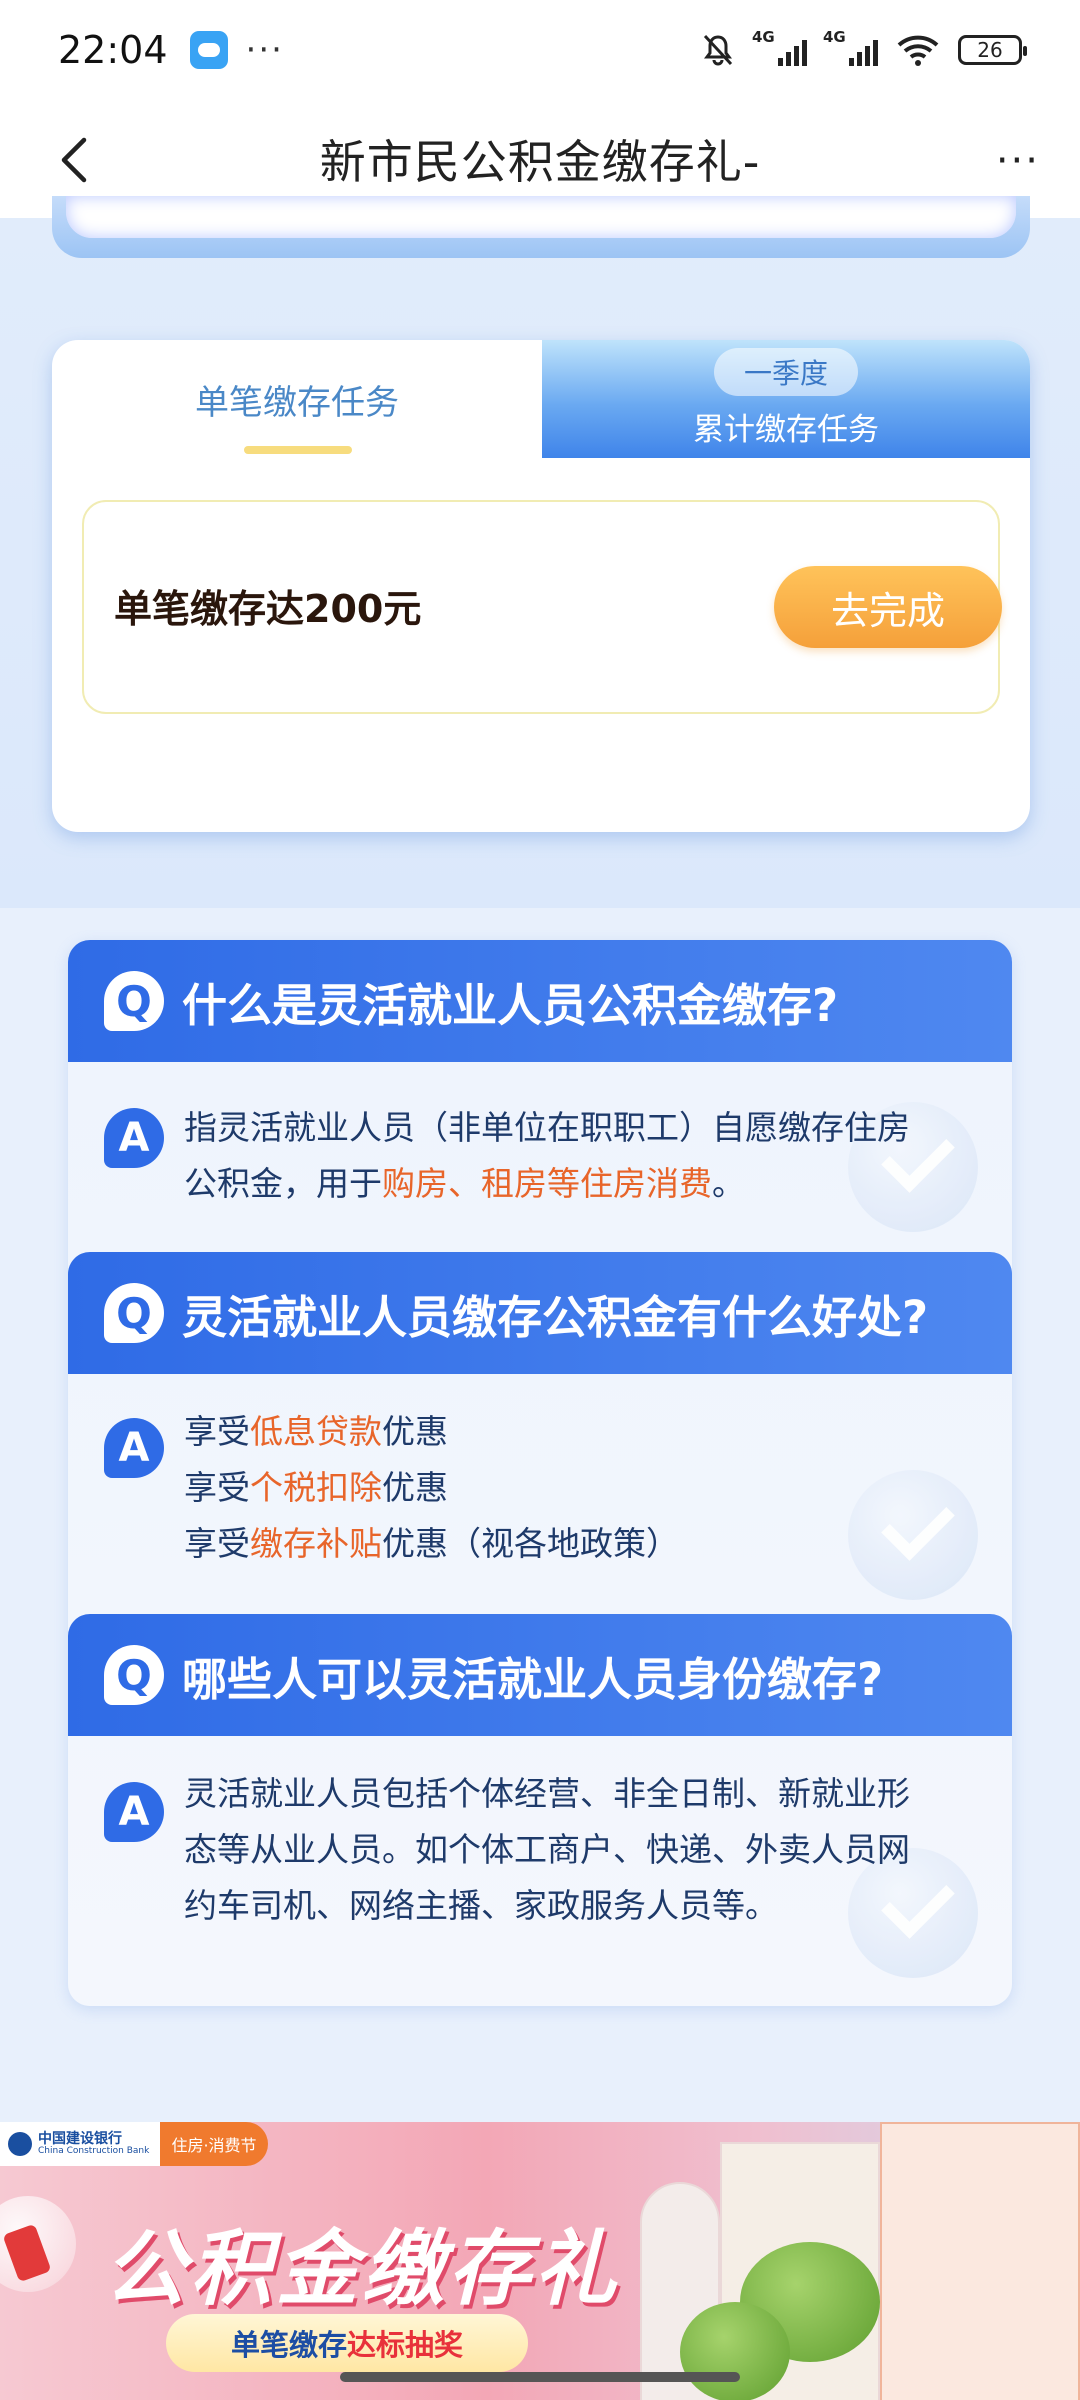 Image resolution: width=1080 pixels, height=2400 pixels. Describe the element at coordinates (214, 2144) in the screenshot. I see `event-tag: 住房·消费节` at that location.